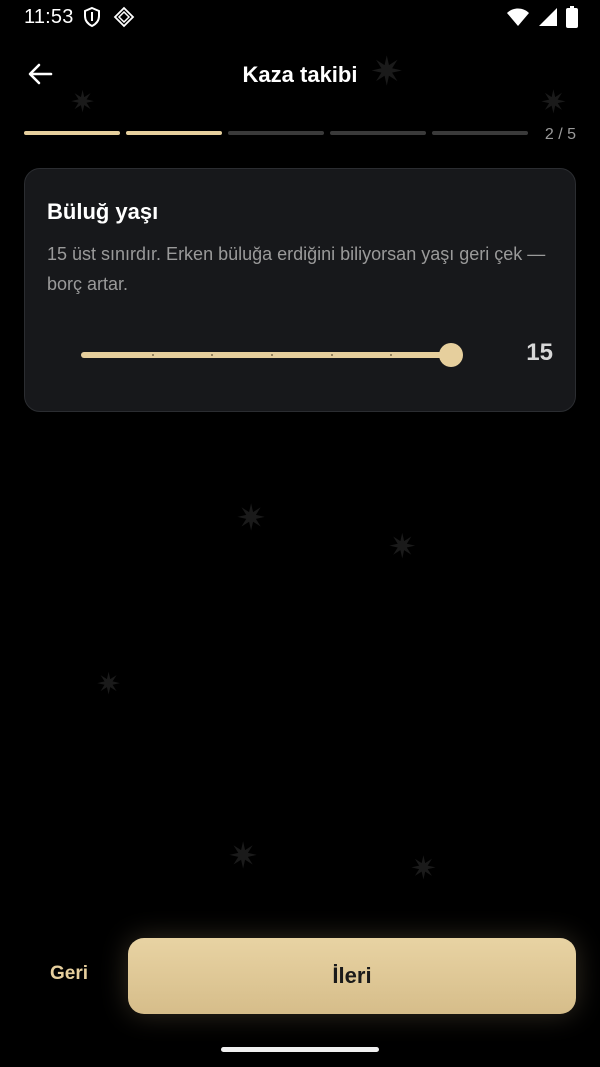 The width and height of the screenshot is (600, 1067). What do you see at coordinates (548, 19) in the screenshot?
I see `signal-icon` at bounding box center [548, 19].